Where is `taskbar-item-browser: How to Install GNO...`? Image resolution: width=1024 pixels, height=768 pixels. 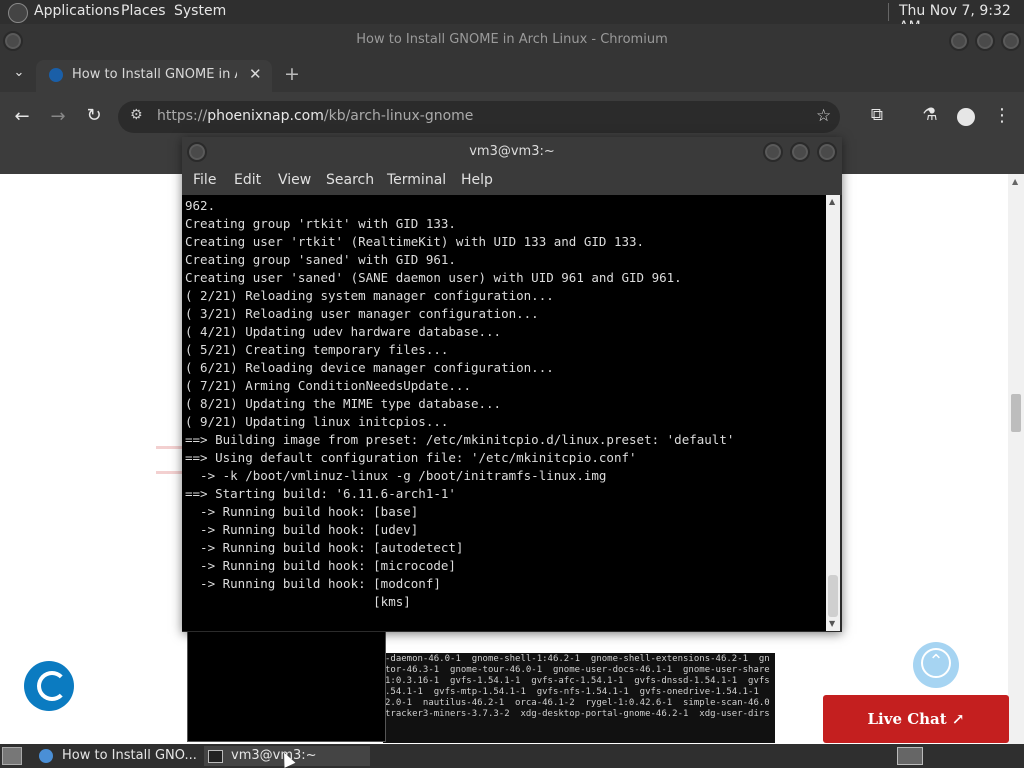 taskbar-item-browser: How to Install GNO... is located at coordinates (118, 756).